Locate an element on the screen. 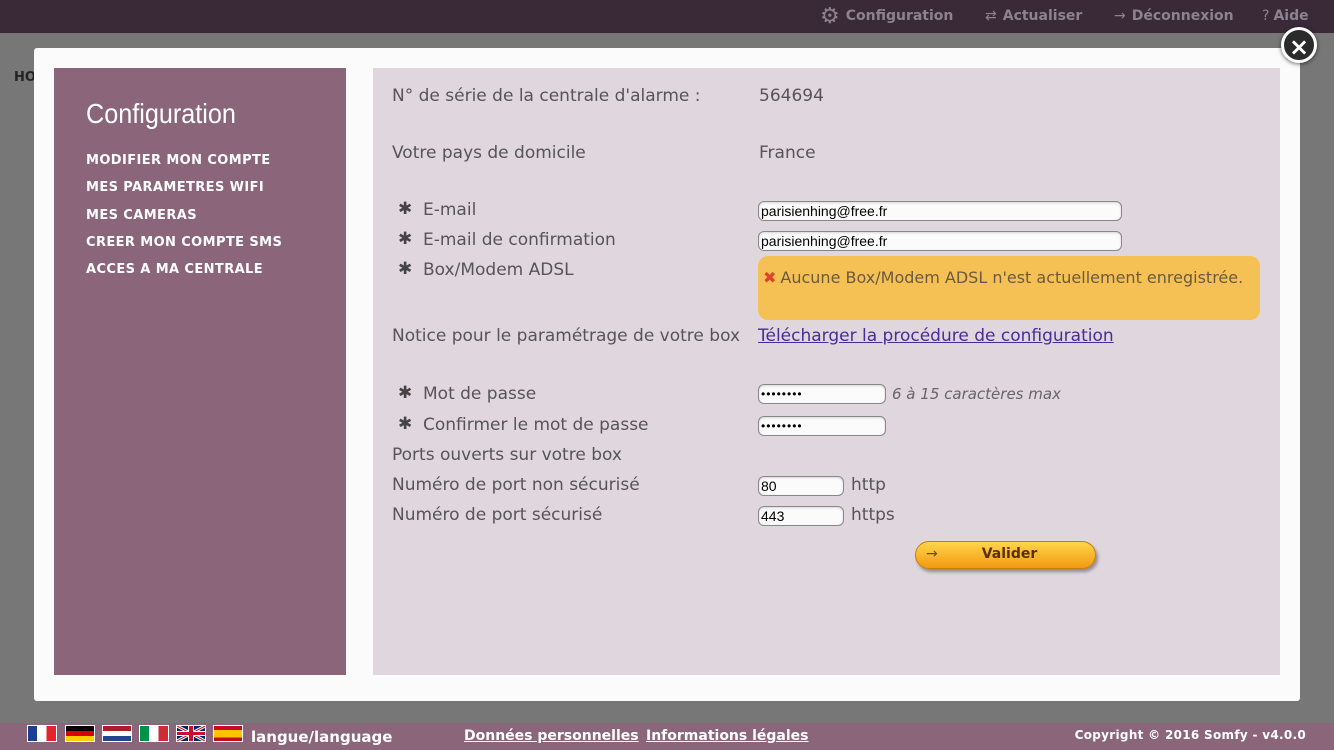 The height and width of the screenshot is (750, 1334). port-https-field: 443 is located at coordinates (801, 516).